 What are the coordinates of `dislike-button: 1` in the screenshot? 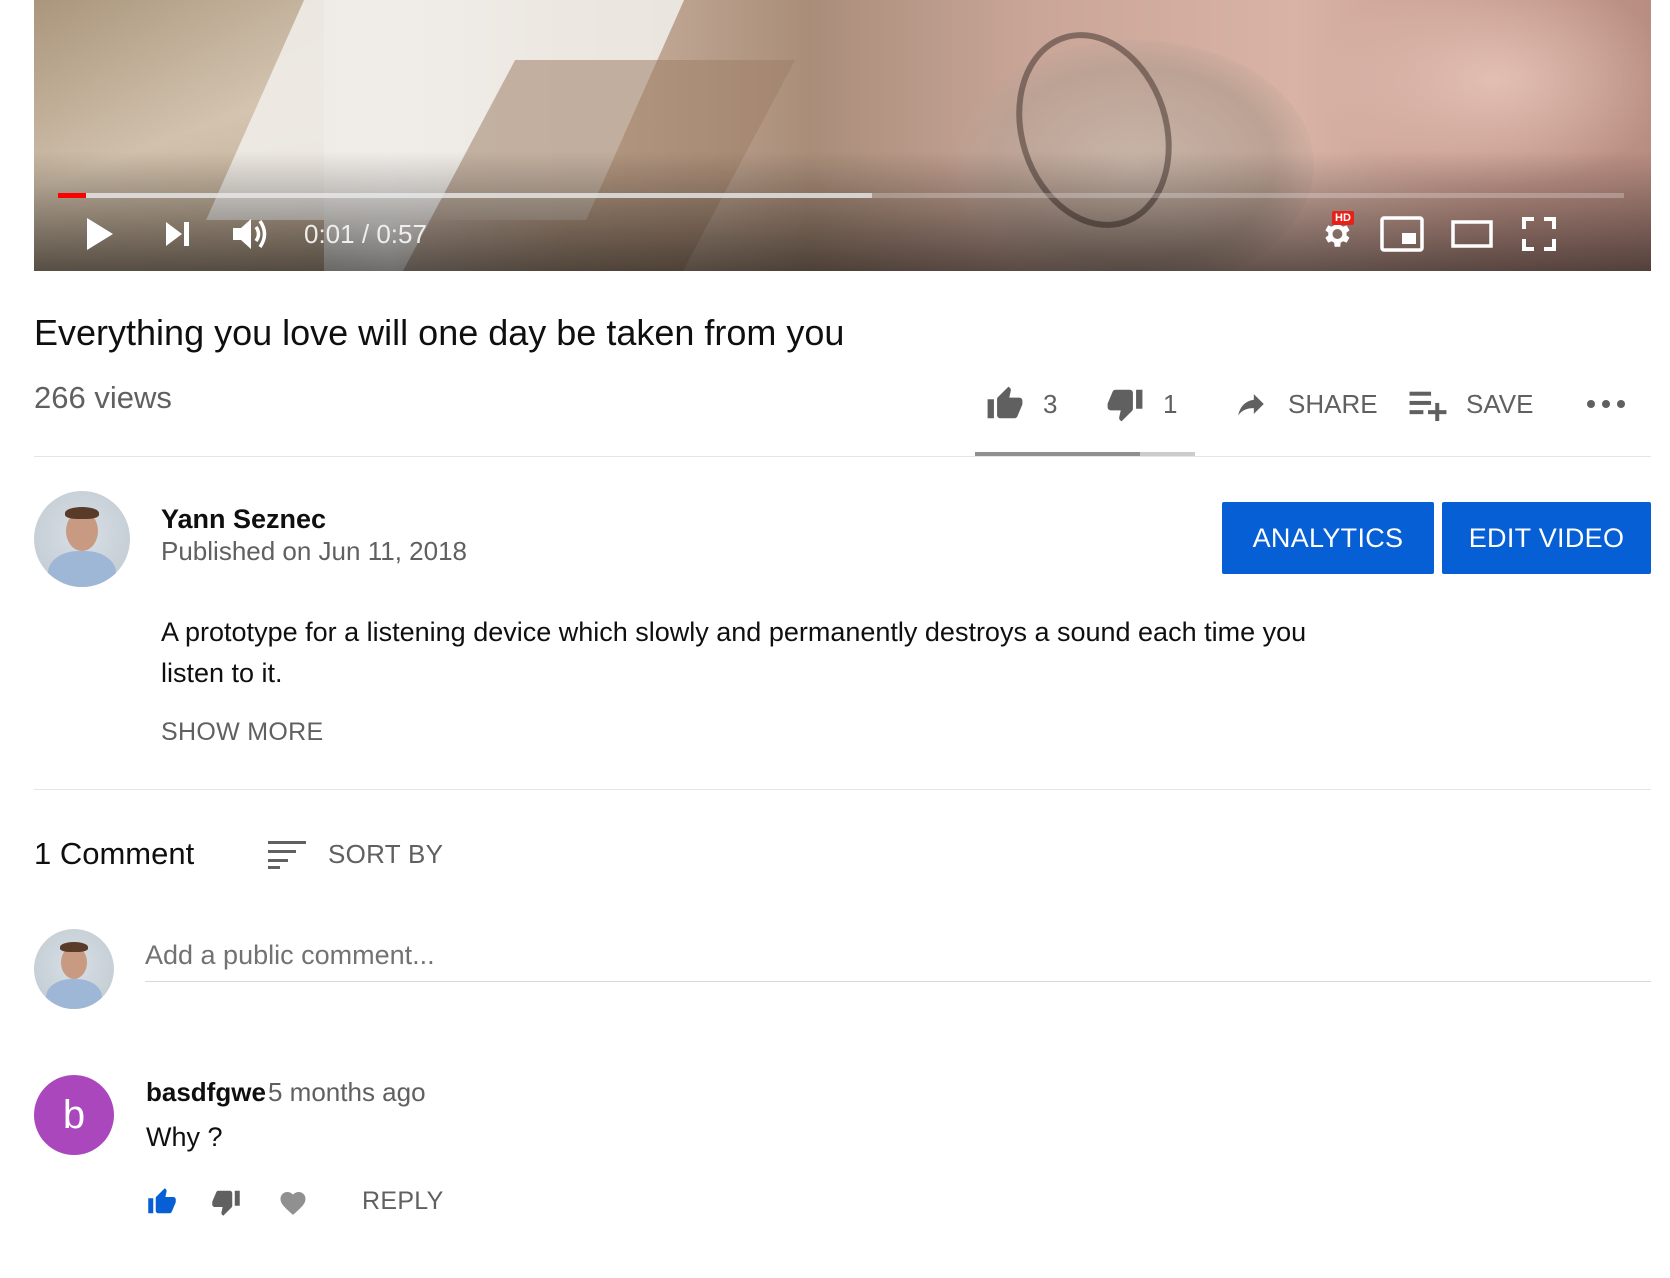 It's located at (1141, 404).